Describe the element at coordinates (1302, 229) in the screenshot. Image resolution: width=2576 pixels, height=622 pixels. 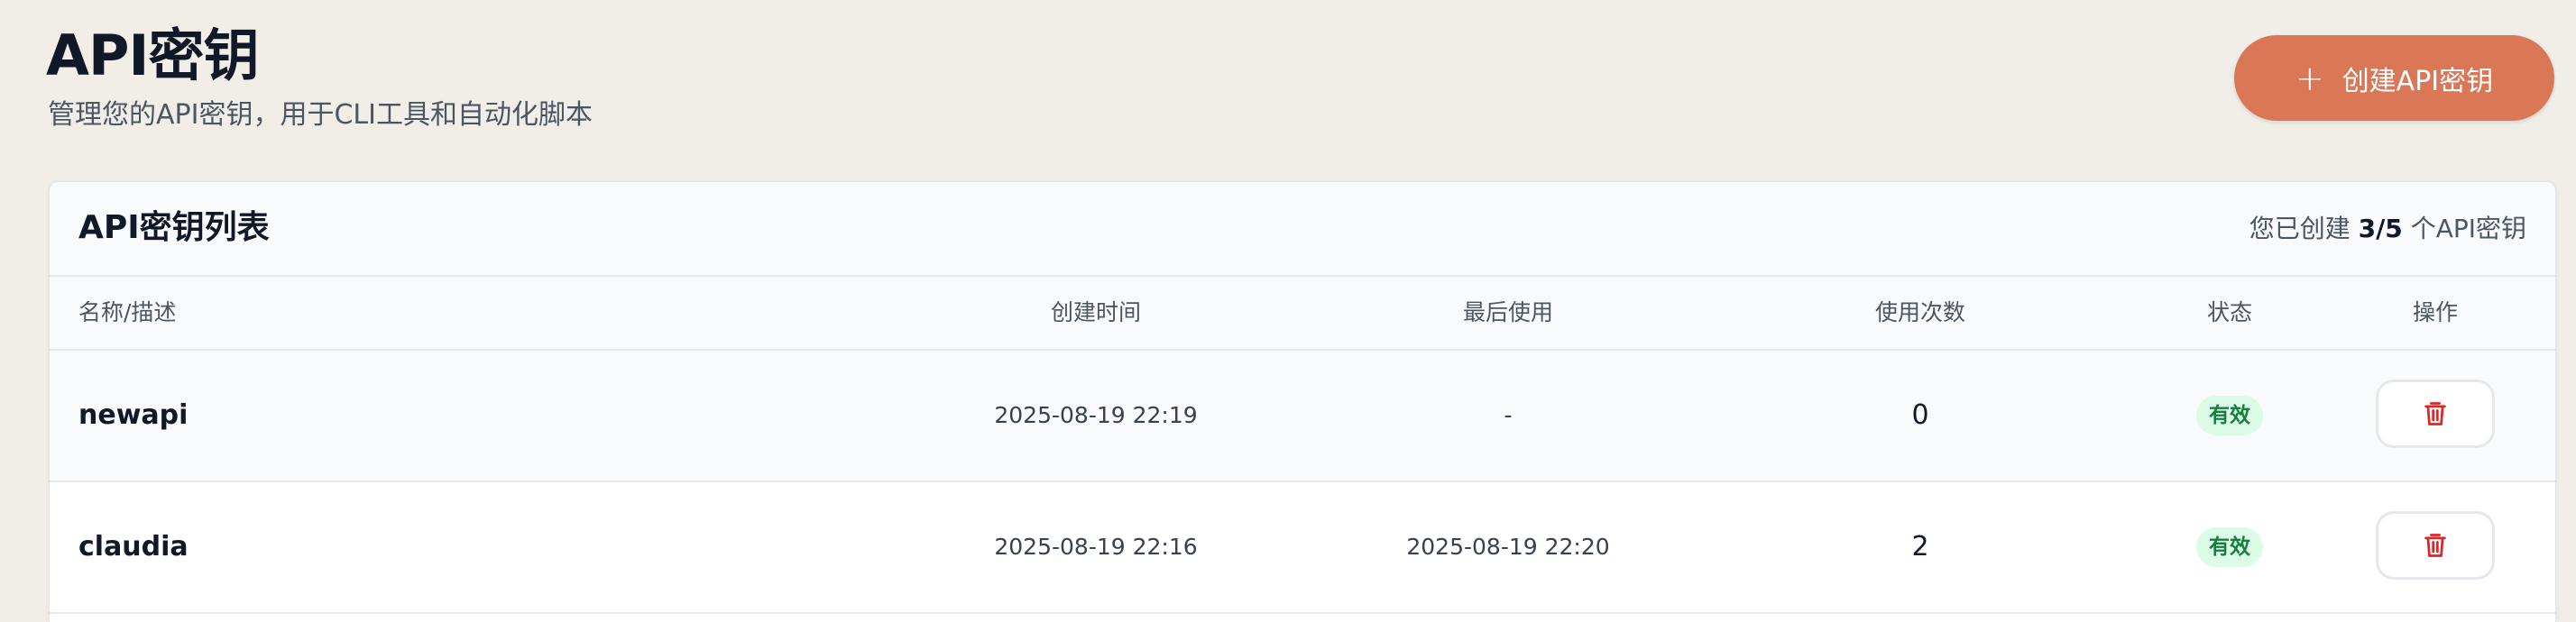
I see `card-header: API密钥列表 您已创建 3/5 个API密钥` at that location.